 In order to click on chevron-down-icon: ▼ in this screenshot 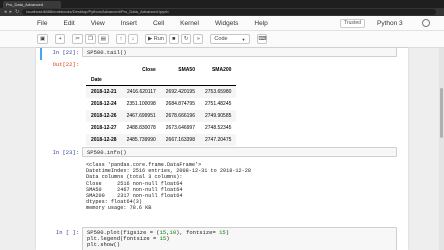, I will do `click(243, 39)`.